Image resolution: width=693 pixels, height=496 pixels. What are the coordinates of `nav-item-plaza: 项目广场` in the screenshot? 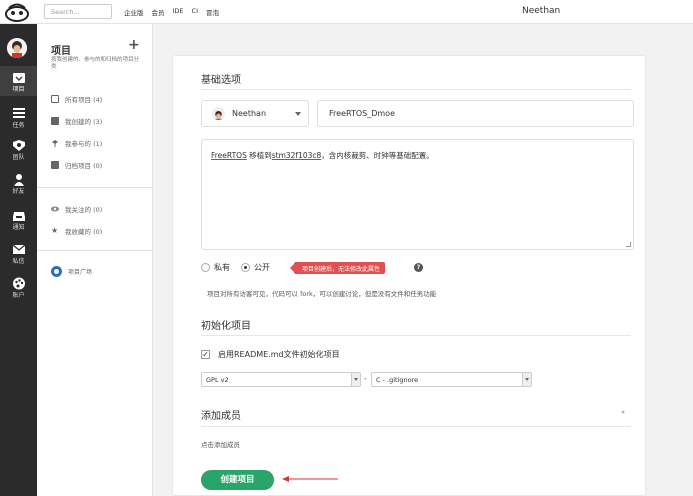 It's located at (71, 271).